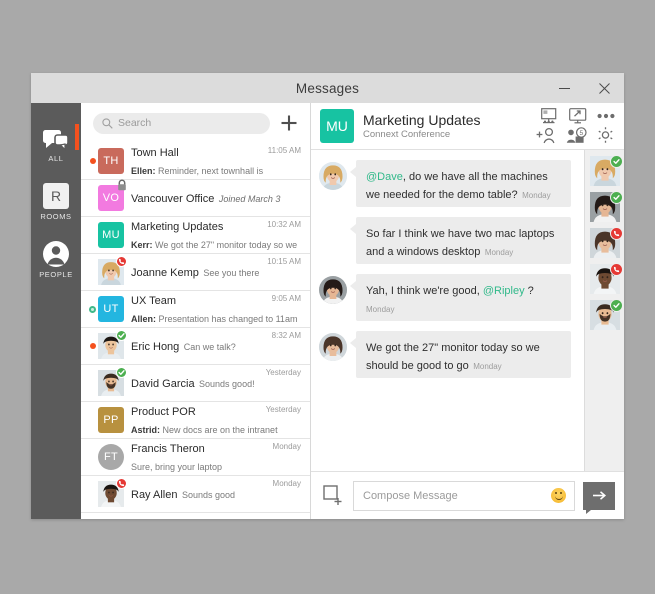 The image size is (655, 594). I want to click on avatar-wrap: PP, so click(111, 420).